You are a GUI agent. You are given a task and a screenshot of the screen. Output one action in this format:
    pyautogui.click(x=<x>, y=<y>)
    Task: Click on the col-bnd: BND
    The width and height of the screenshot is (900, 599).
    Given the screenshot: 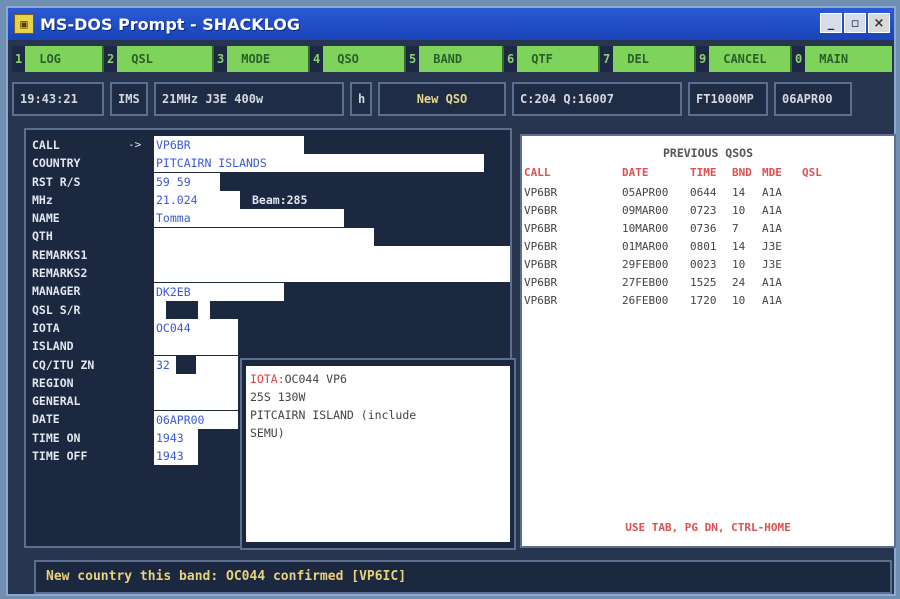 What is the action you would take?
    pyautogui.click(x=742, y=172)
    